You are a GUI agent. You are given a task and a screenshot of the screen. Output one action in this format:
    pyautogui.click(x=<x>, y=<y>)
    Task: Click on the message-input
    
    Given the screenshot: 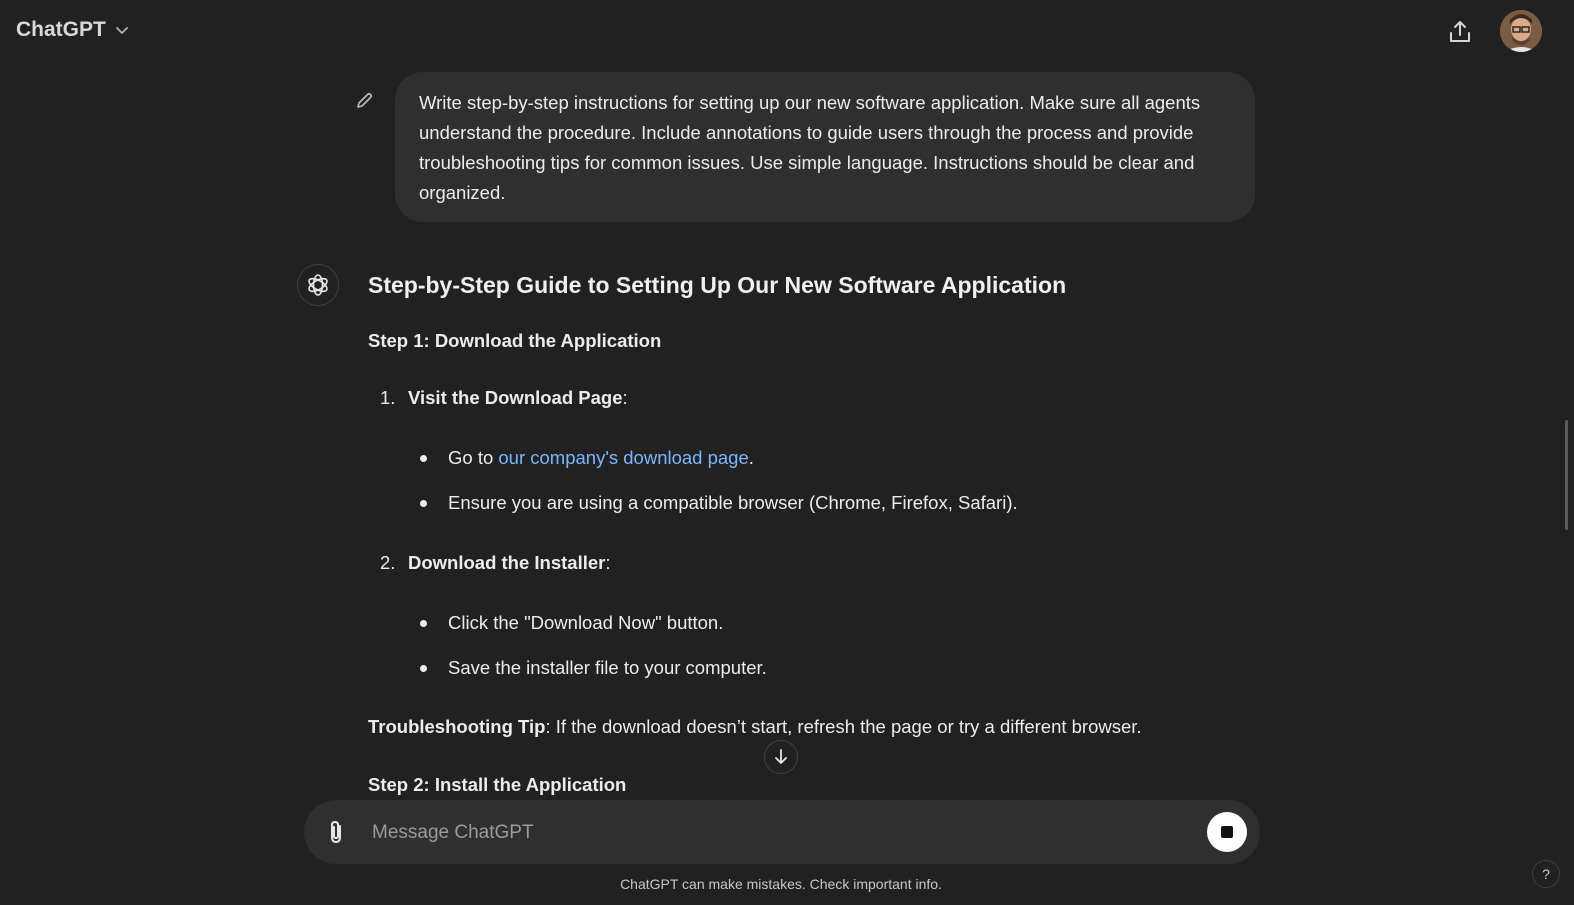 What is the action you would take?
    pyautogui.click(x=782, y=833)
    